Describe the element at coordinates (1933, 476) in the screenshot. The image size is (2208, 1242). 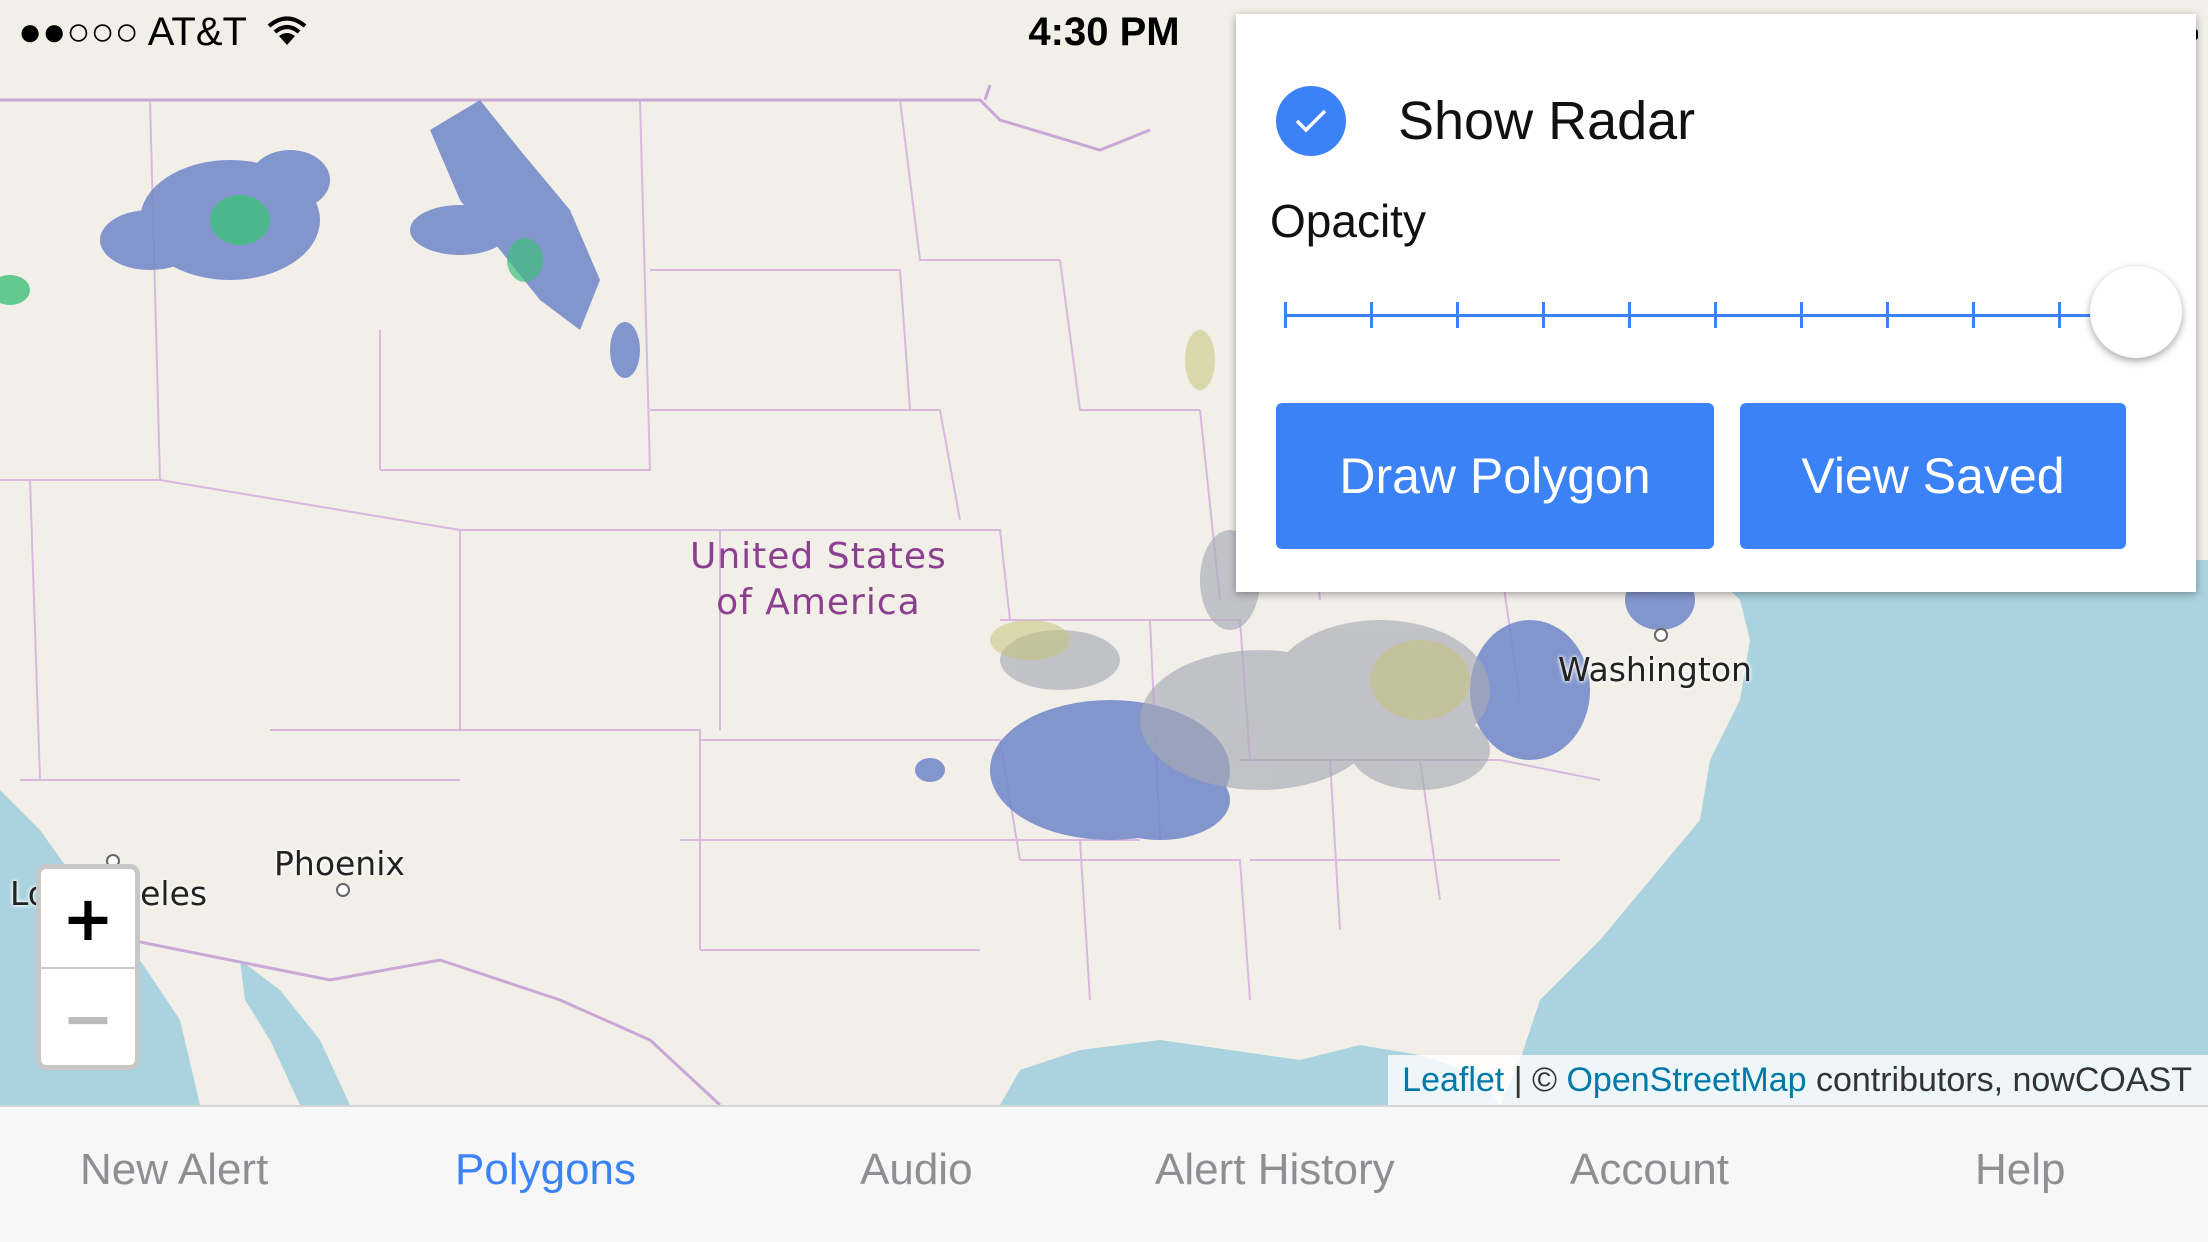
I see `view-saved-button: View Saved` at that location.